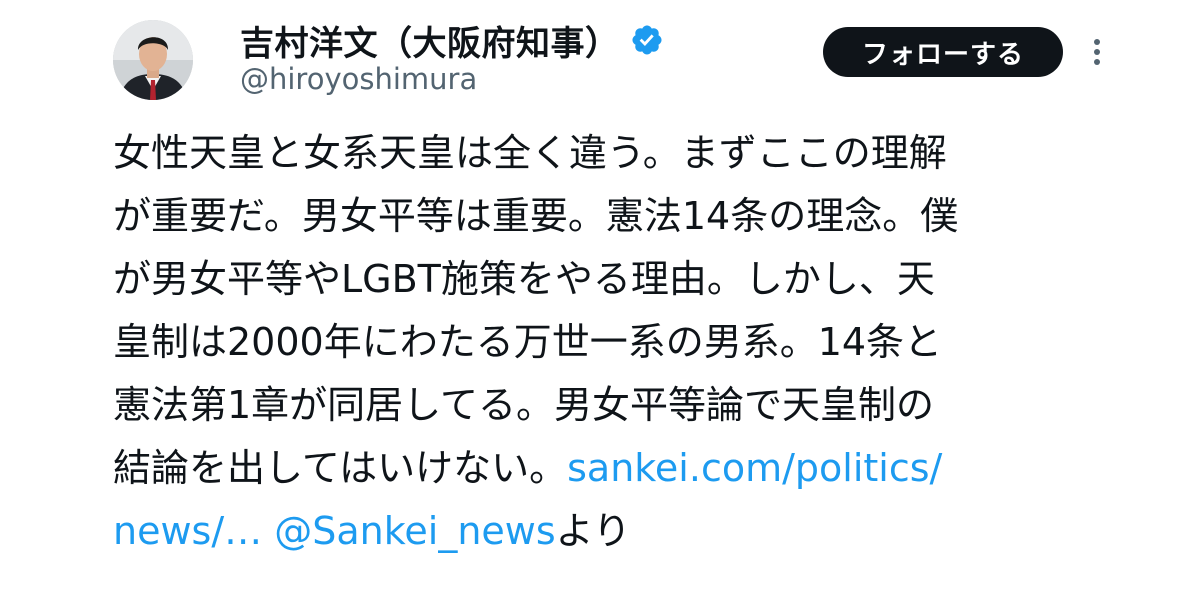  Describe the element at coordinates (430, 40) in the screenshot. I see `display-name: 吉村洋文（大阪府知事）` at that location.